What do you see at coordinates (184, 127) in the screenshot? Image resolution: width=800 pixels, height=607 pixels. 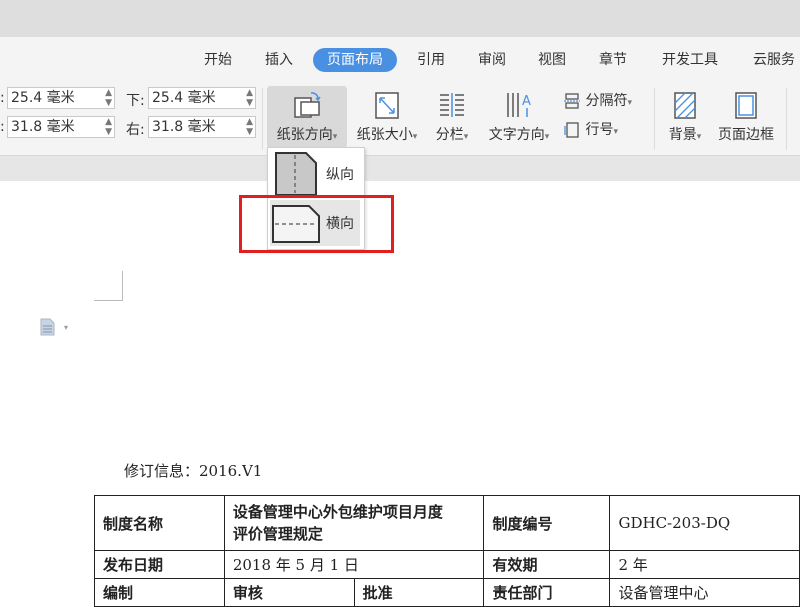 I see `margin-right-value: 31.8 毫米` at bounding box center [184, 127].